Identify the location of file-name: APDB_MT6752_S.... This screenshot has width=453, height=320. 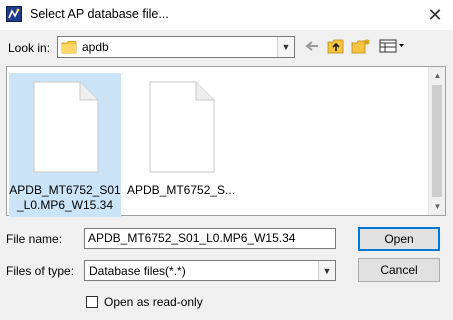
(181, 190).